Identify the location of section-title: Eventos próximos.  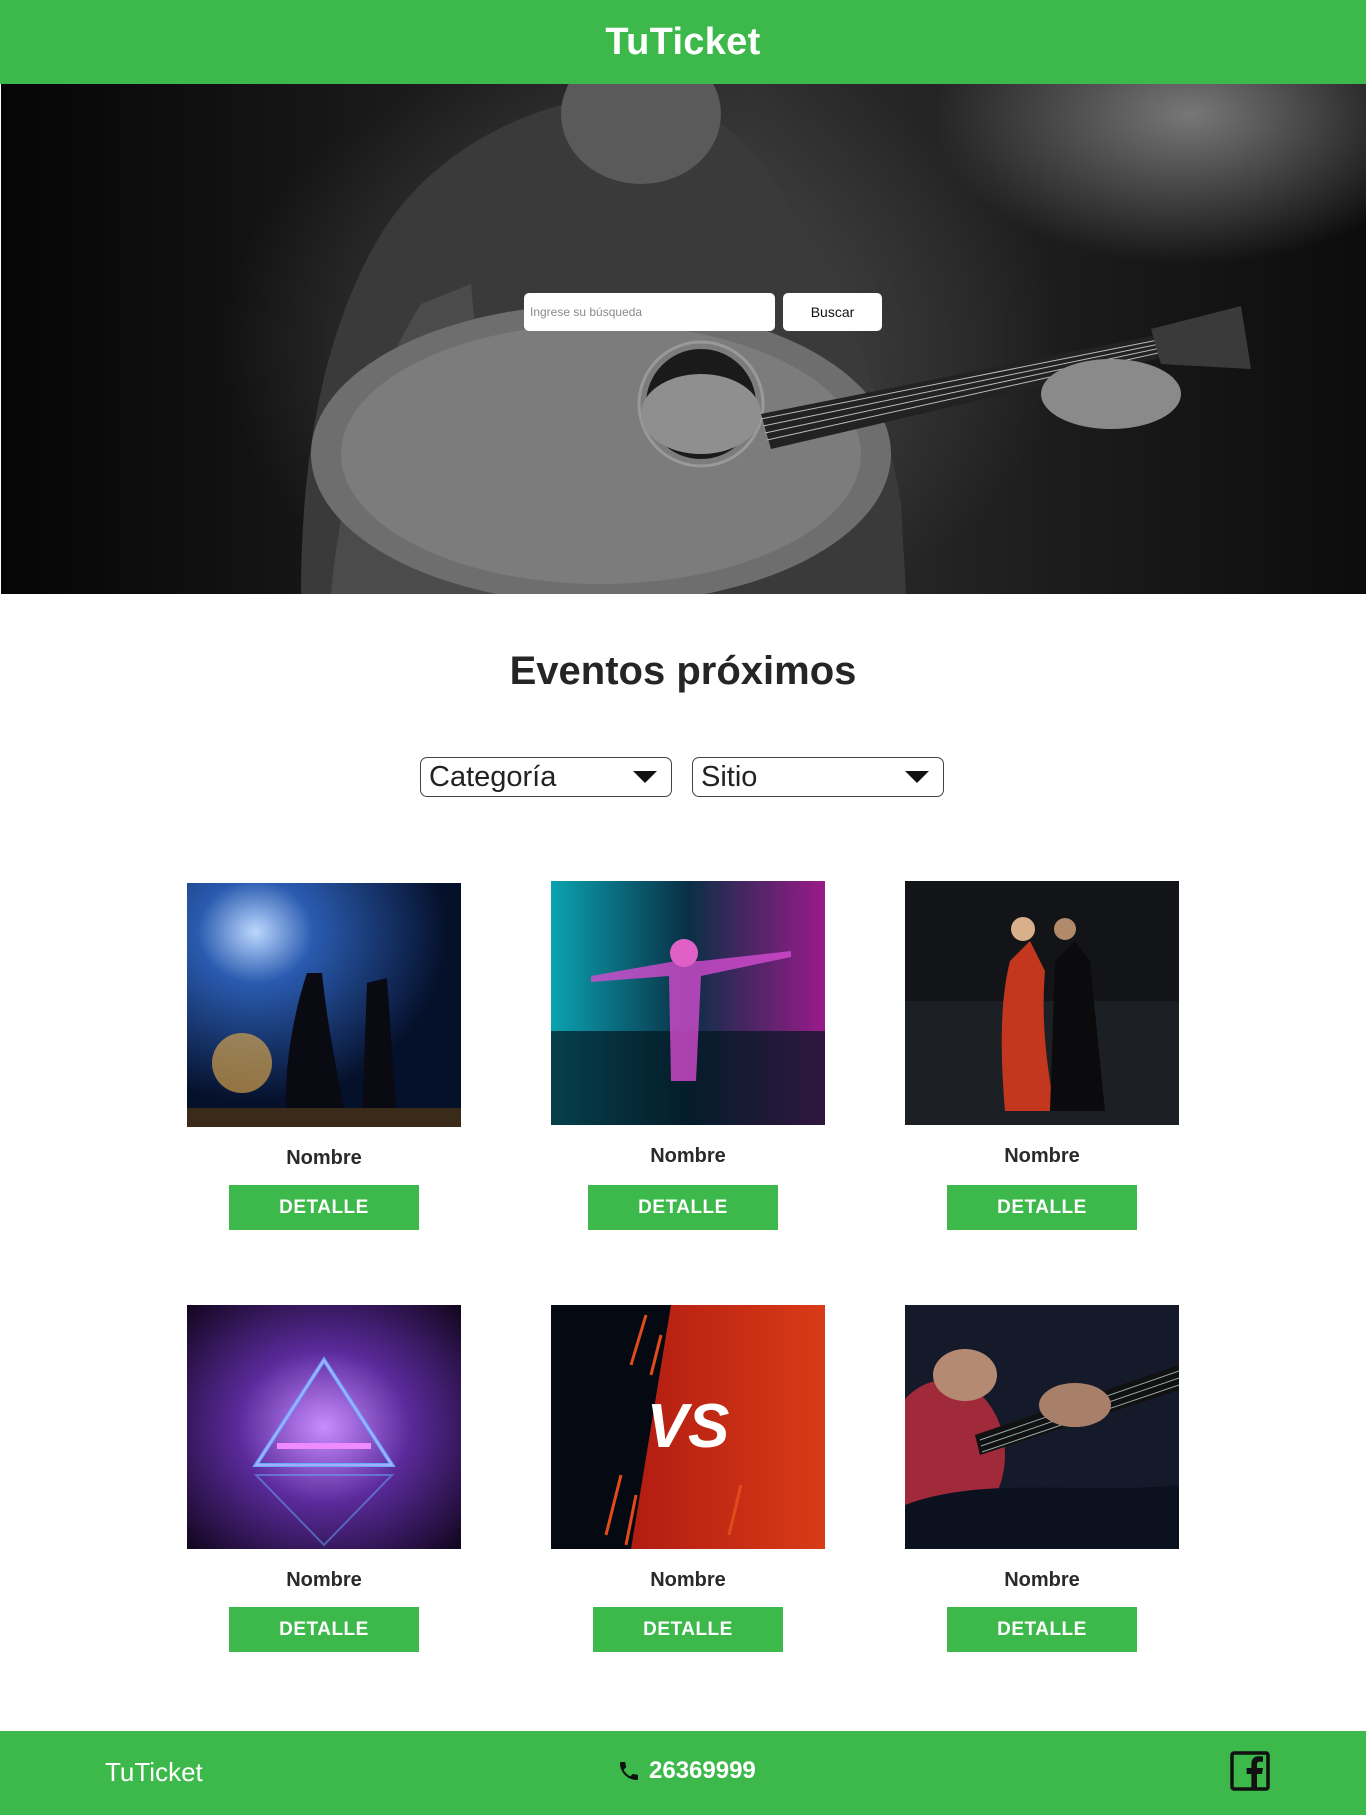
(683, 671).